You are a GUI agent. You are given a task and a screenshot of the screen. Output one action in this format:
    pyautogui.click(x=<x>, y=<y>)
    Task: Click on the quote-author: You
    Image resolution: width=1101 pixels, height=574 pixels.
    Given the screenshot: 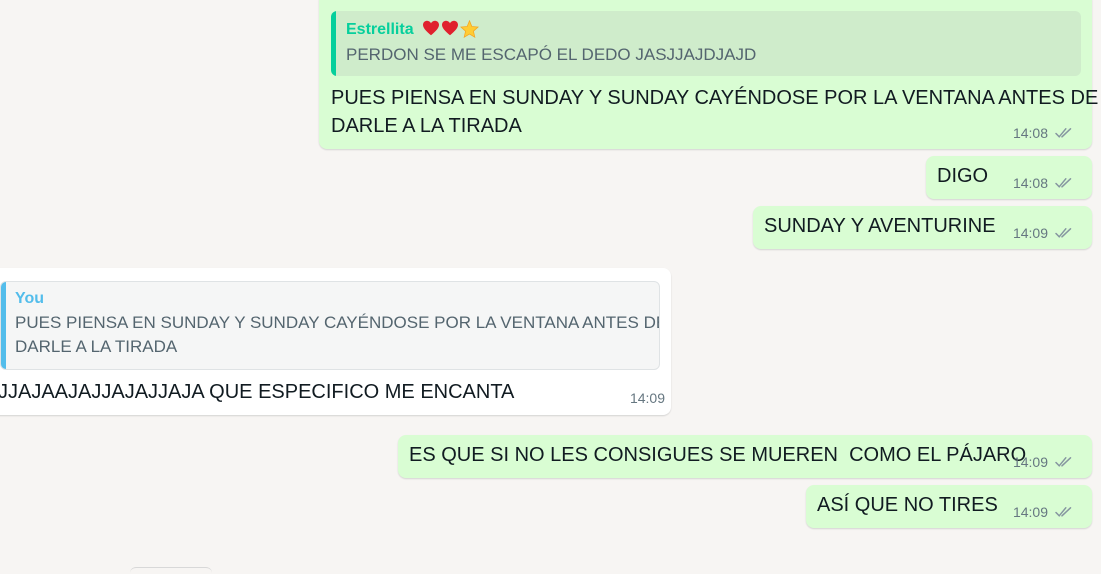 What is the action you would take?
    pyautogui.click(x=30, y=298)
    